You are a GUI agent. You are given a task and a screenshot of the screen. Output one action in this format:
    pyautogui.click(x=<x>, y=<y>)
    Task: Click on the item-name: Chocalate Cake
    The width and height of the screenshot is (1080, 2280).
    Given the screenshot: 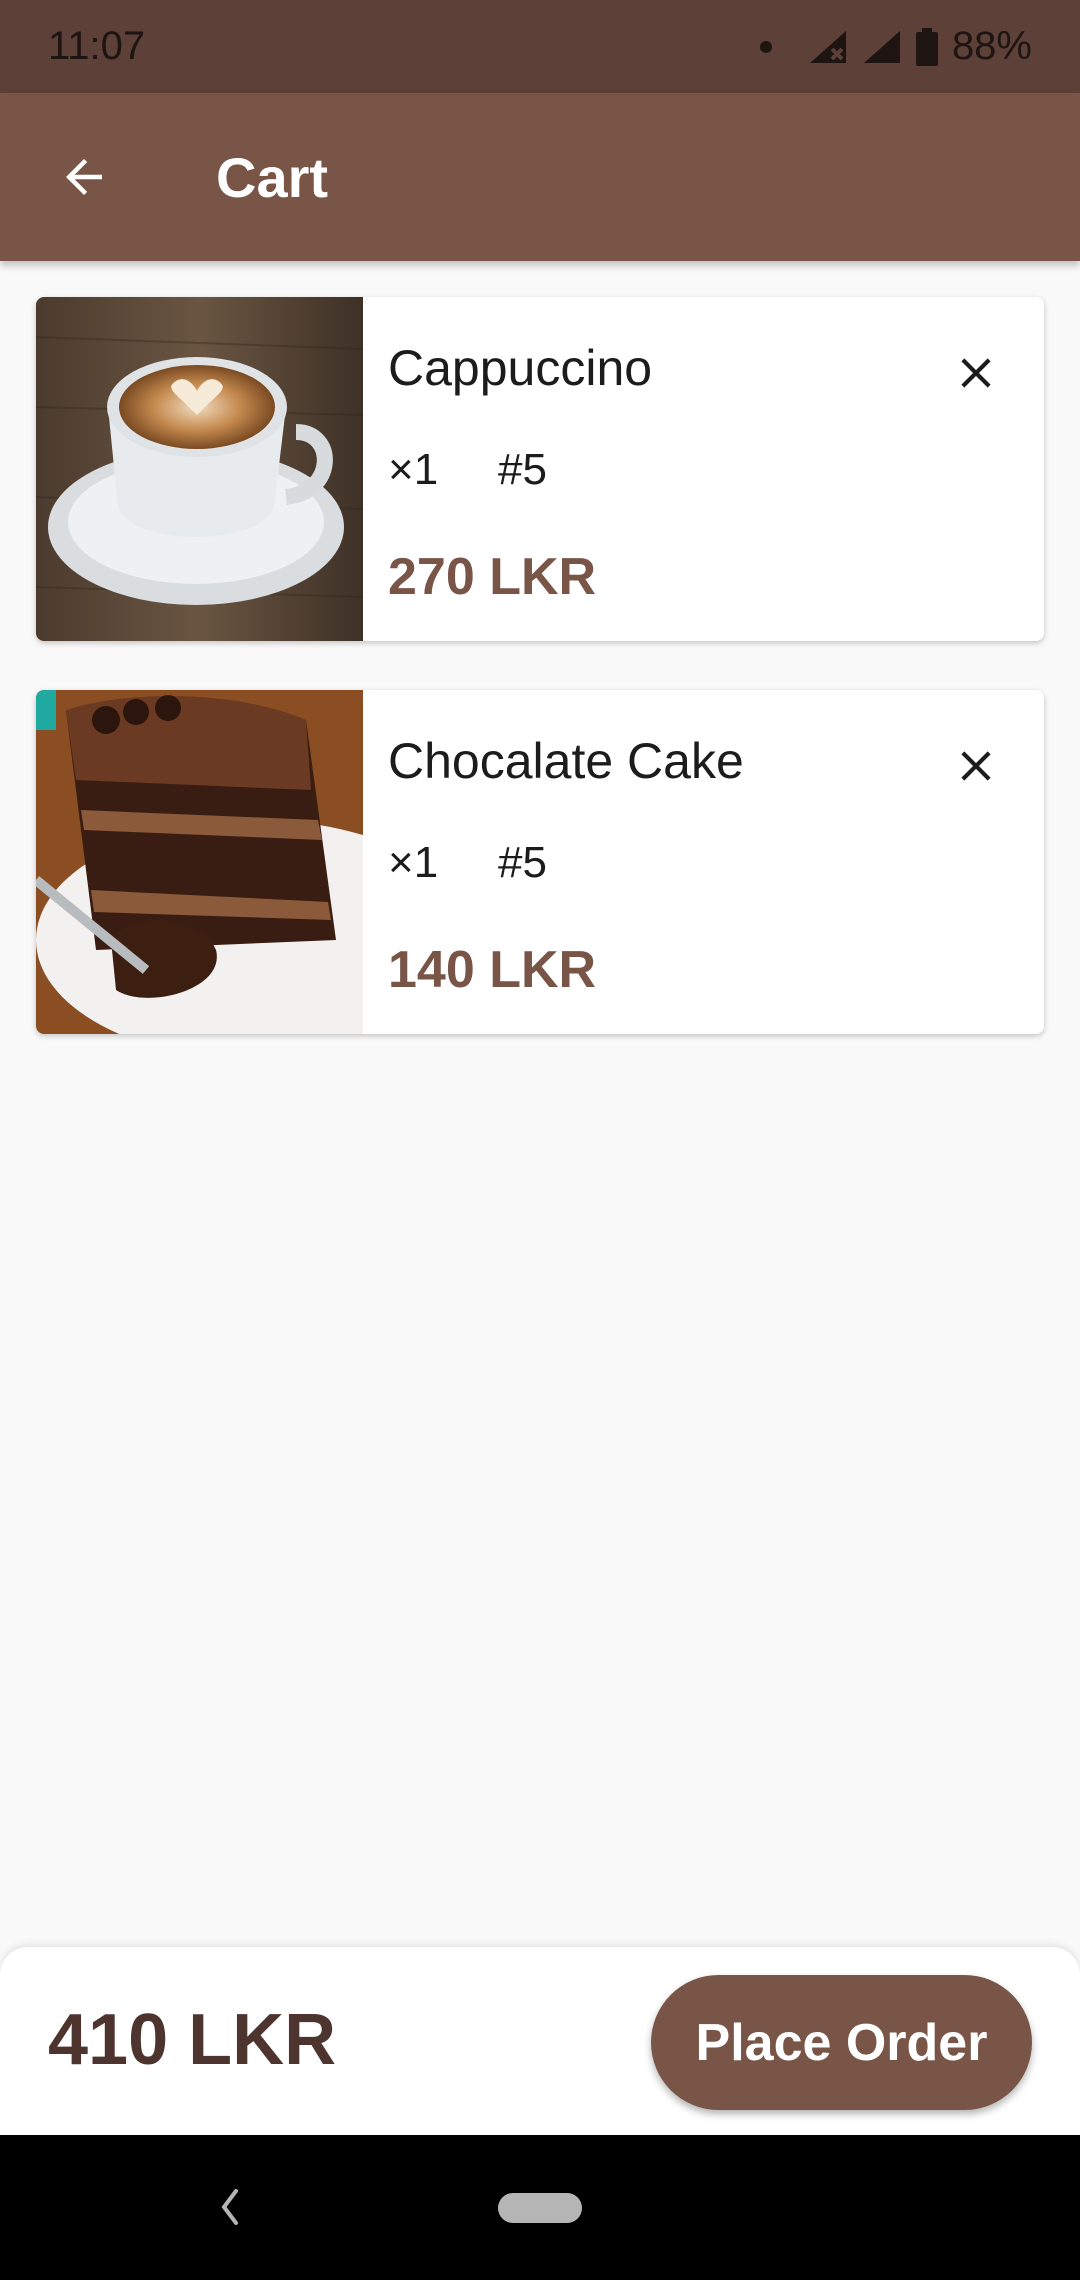 What is the action you would take?
    pyautogui.click(x=566, y=761)
    